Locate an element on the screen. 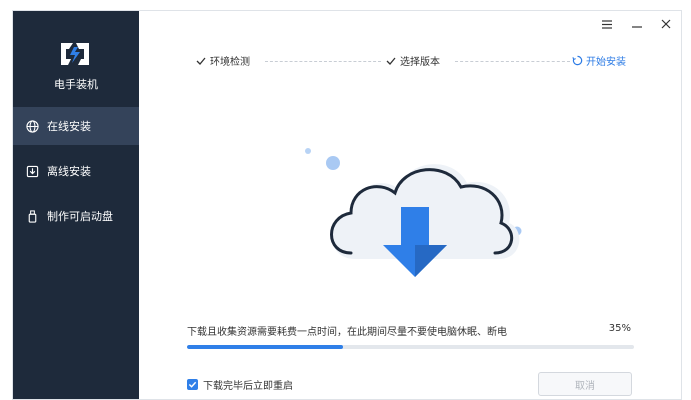  hamburger-icon is located at coordinates (607, 24).